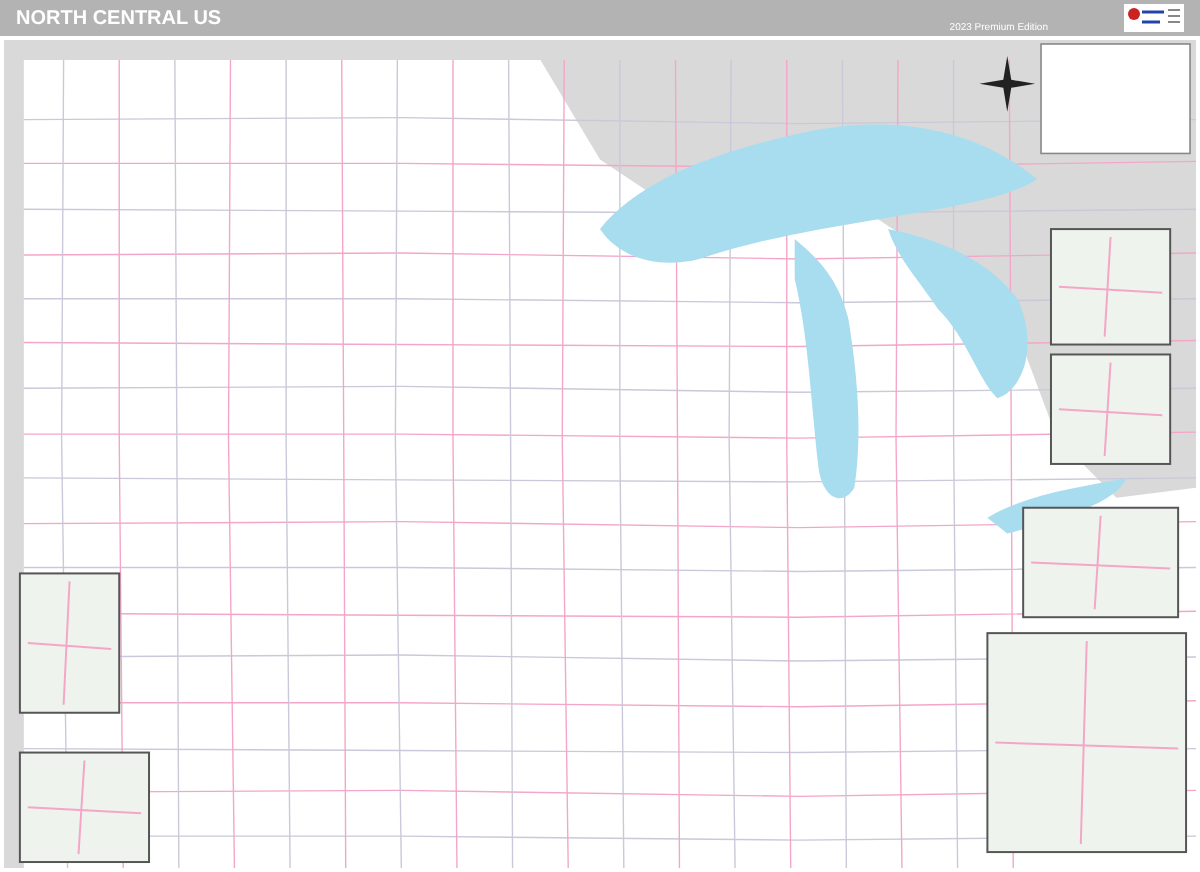 The image size is (1200, 872). Describe the element at coordinates (1154, 18) in the screenshot. I see `logo-icon` at that location.